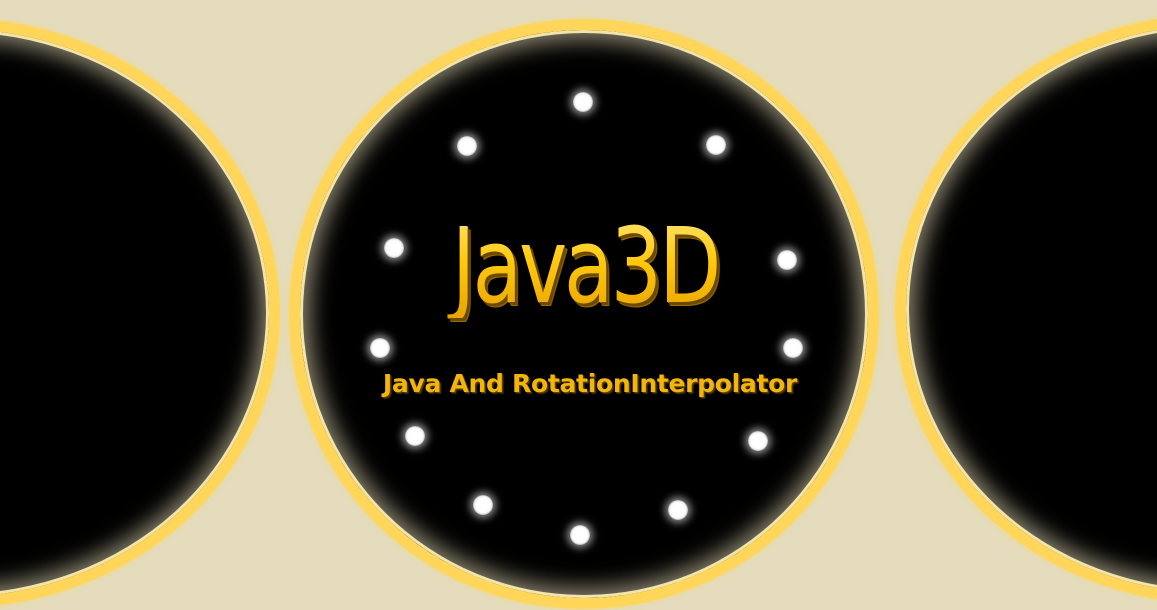 The image size is (1157, 610). Describe the element at coordinates (585, 266) in the screenshot. I see `banner-title: Java3D` at that location.